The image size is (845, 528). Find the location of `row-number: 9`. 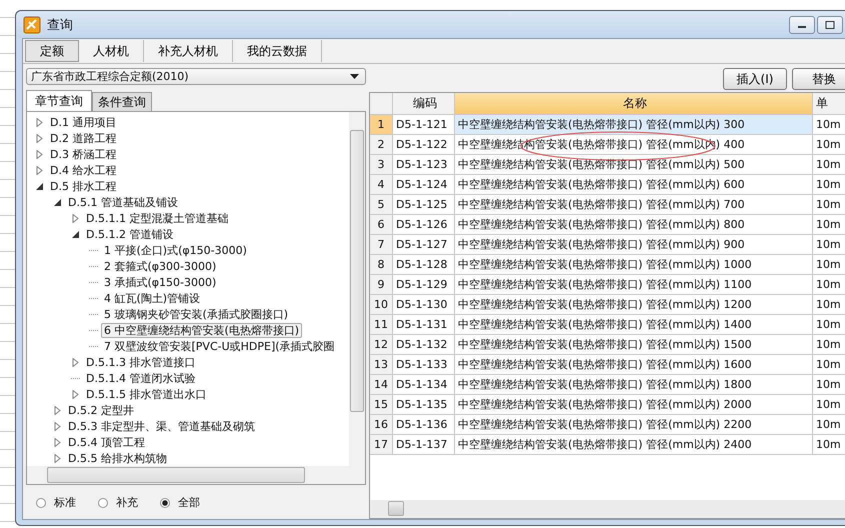

row-number: 9 is located at coordinates (381, 284).